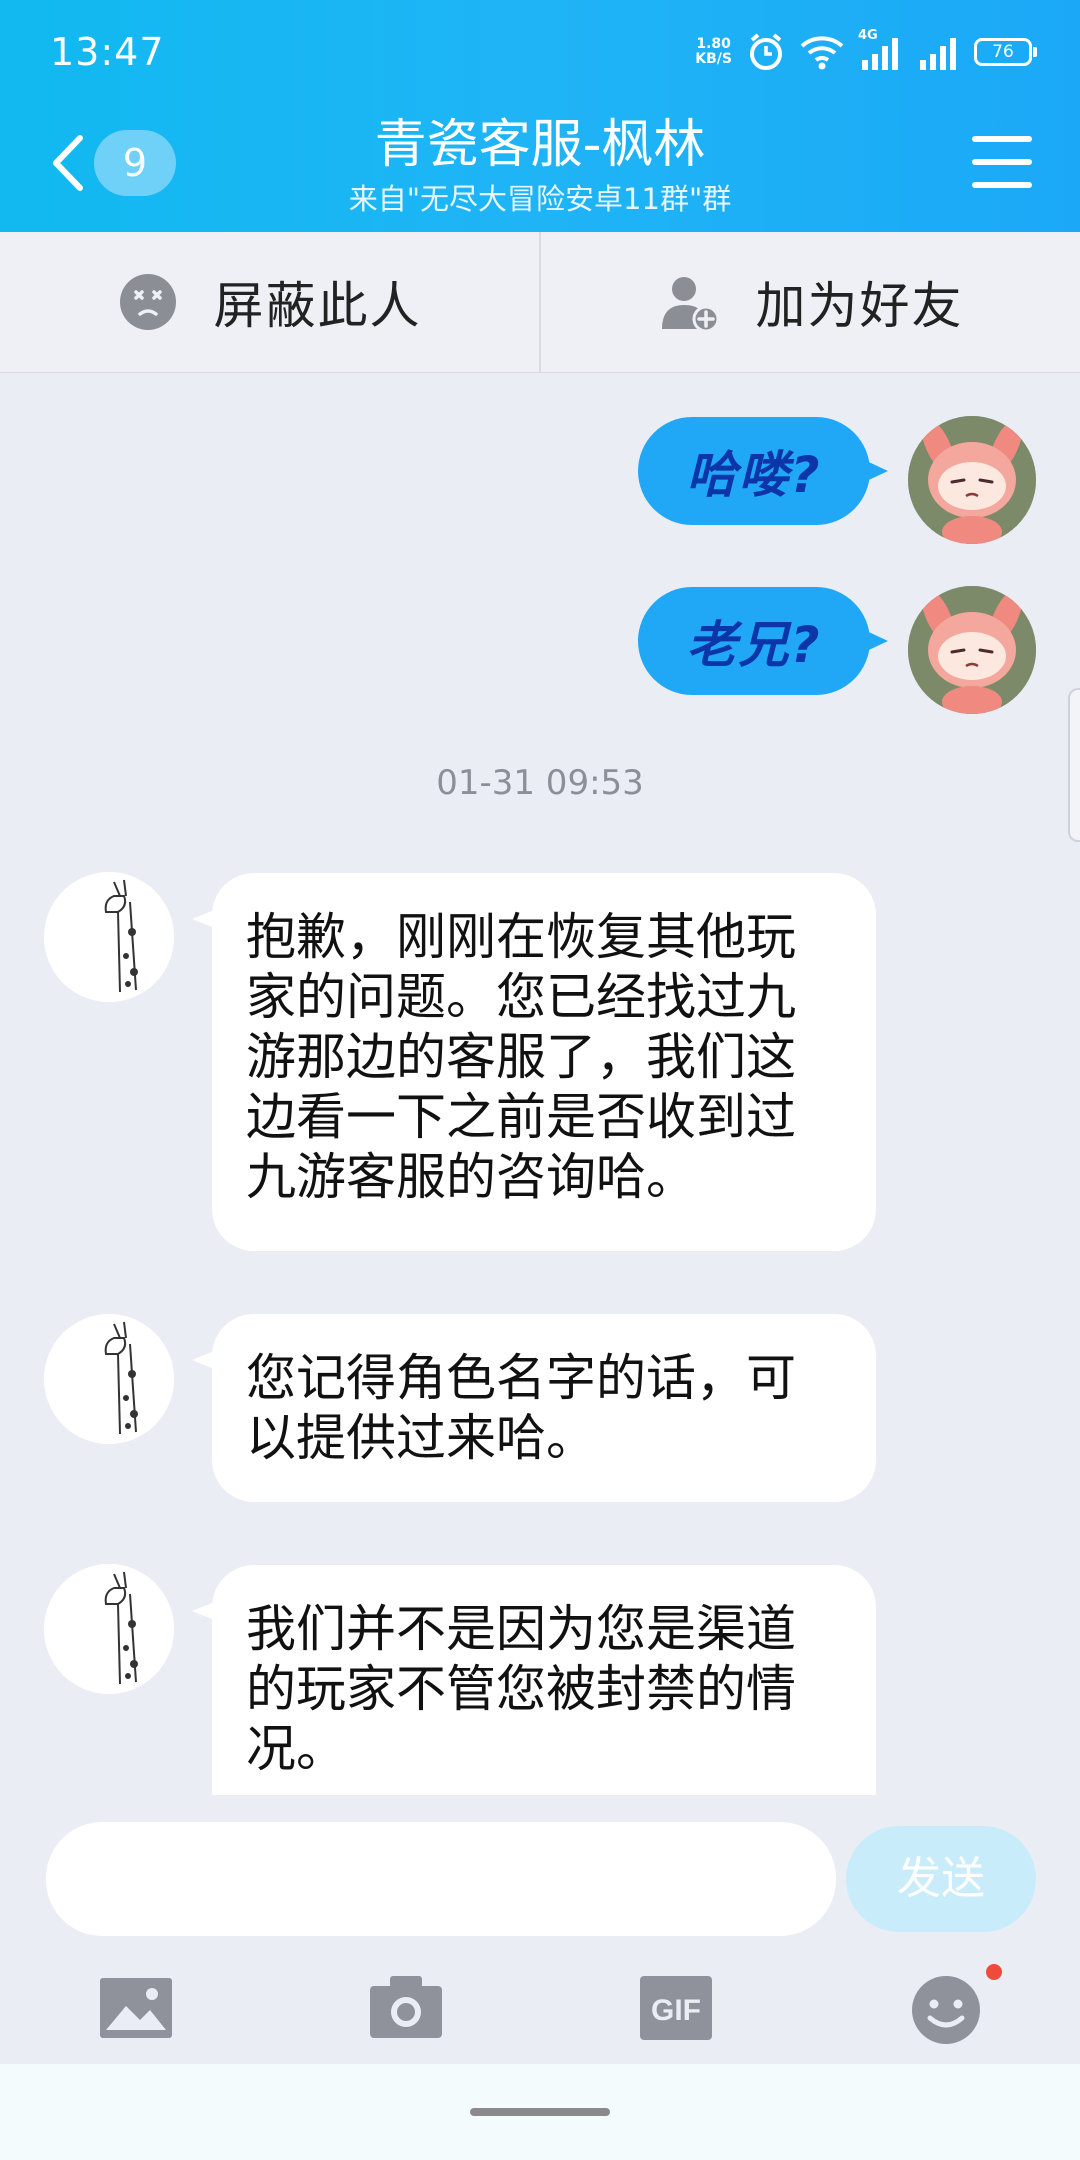 The image size is (1080, 2160). Describe the element at coordinates (822, 53) in the screenshot. I see `wifi-icon` at that location.